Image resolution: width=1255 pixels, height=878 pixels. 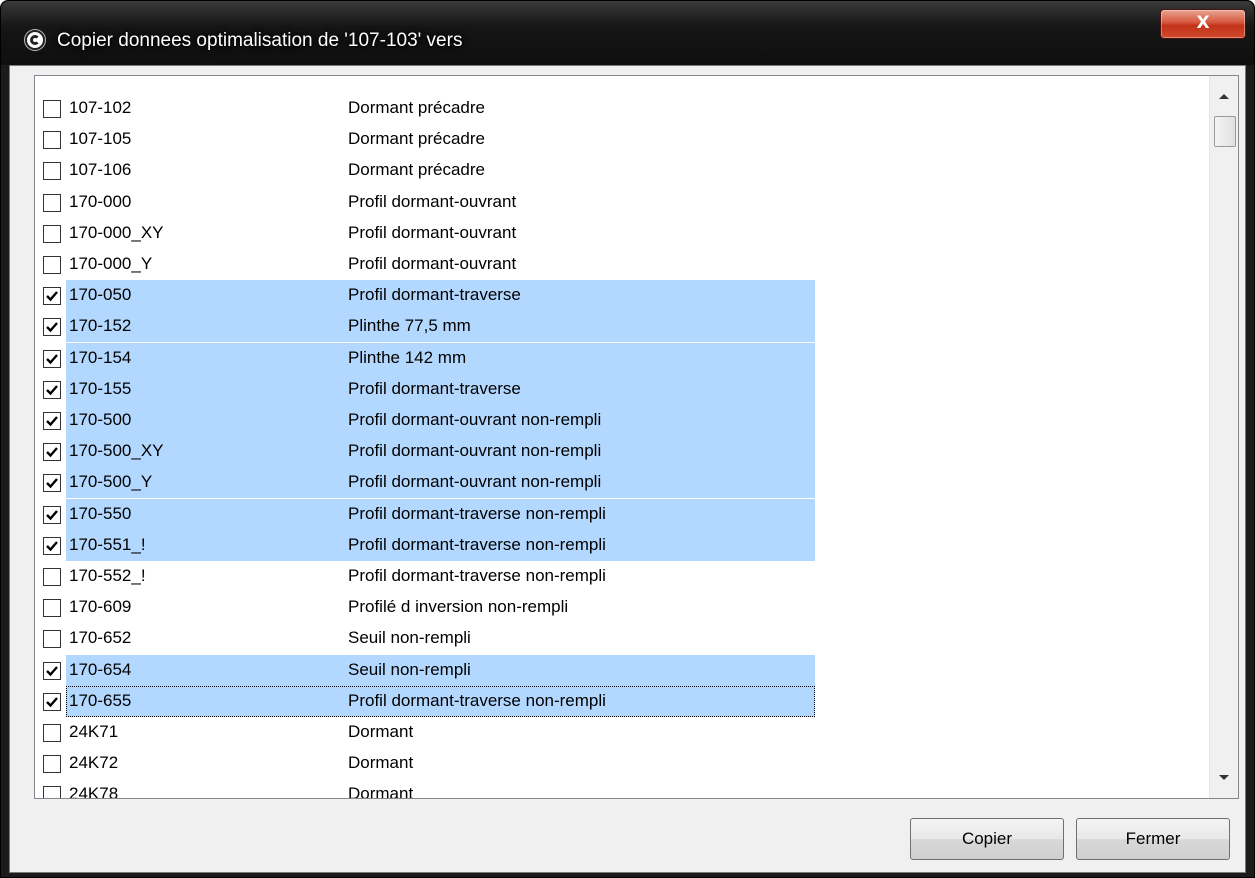 What do you see at coordinates (100, 638) in the screenshot?
I see `item-code: 170-652` at bounding box center [100, 638].